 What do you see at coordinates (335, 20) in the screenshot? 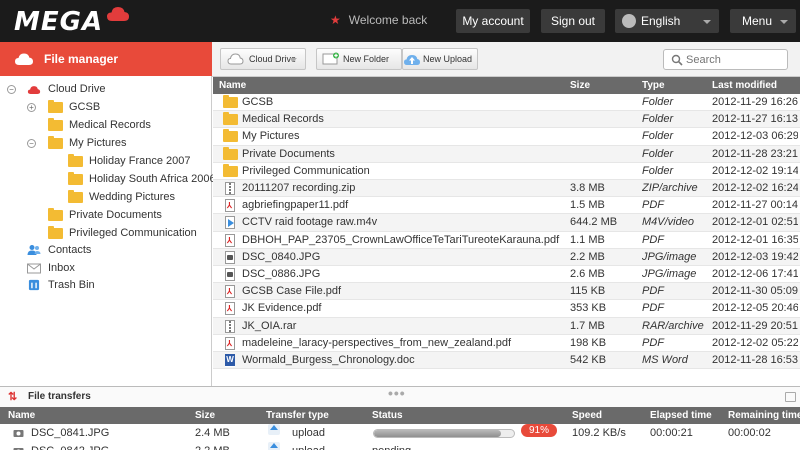
I see `star-icon: ★` at bounding box center [335, 20].